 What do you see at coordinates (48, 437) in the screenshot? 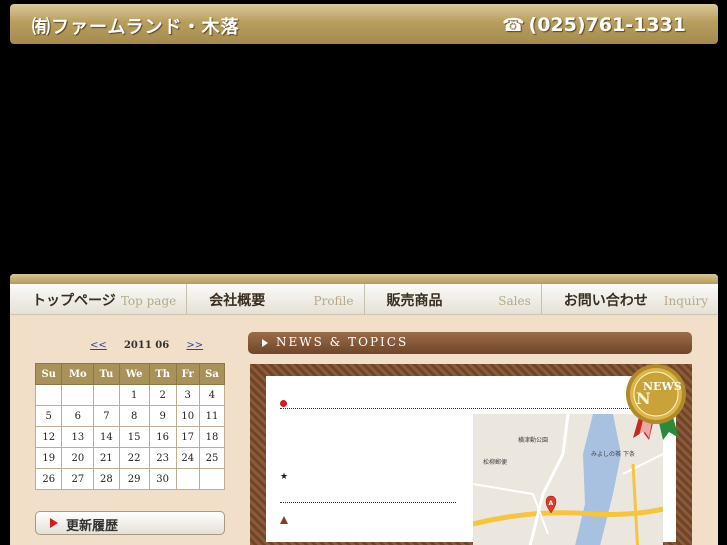
I see `calendar-day: 12` at bounding box center [48, 437].